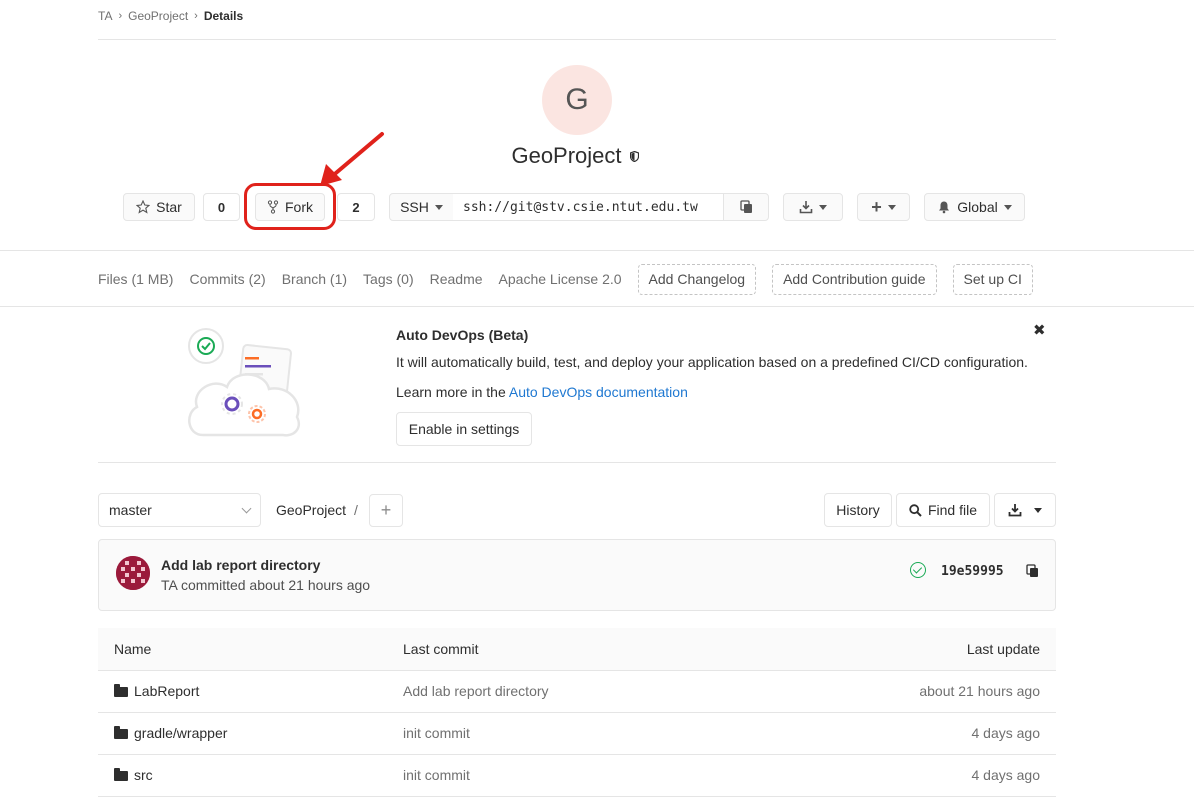  What do you see at coordinates (143, 775) in the screenshot?
I see `file-name: src` at bounding box center [143, 775].